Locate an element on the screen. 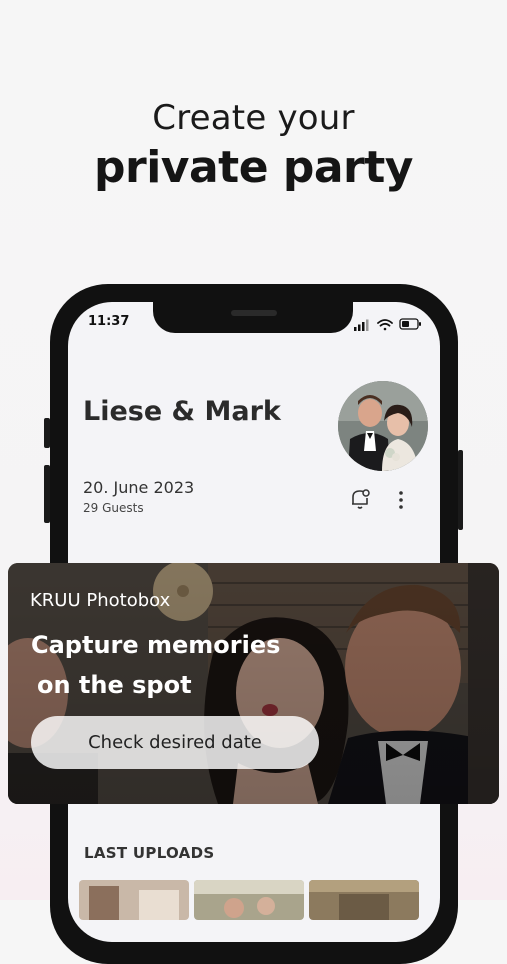 This screenshot has width=507, height=964. status-icons is located at coordinates (387, 324).